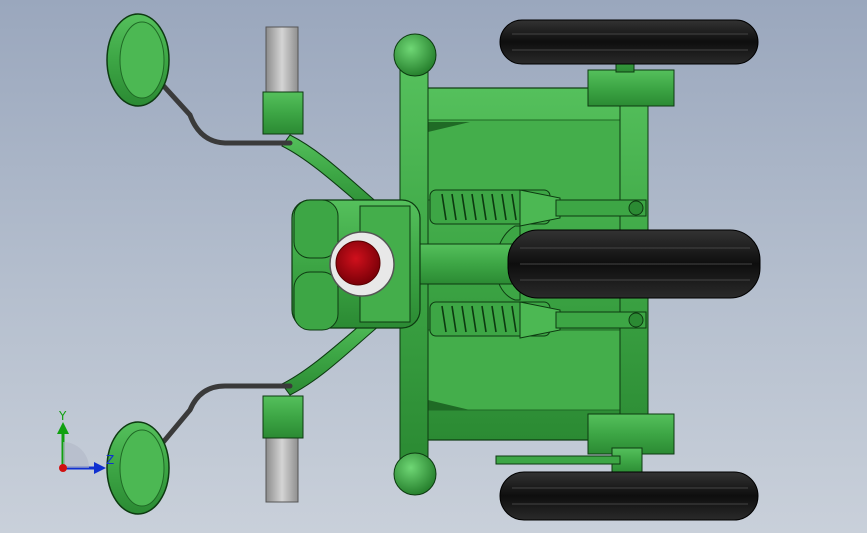 This screenshot has width=867, height=533. What do you see at coordinates (526, 370) in the screenshot?
I see `chassis-inner-bottom` at bounding box center [526, 370].